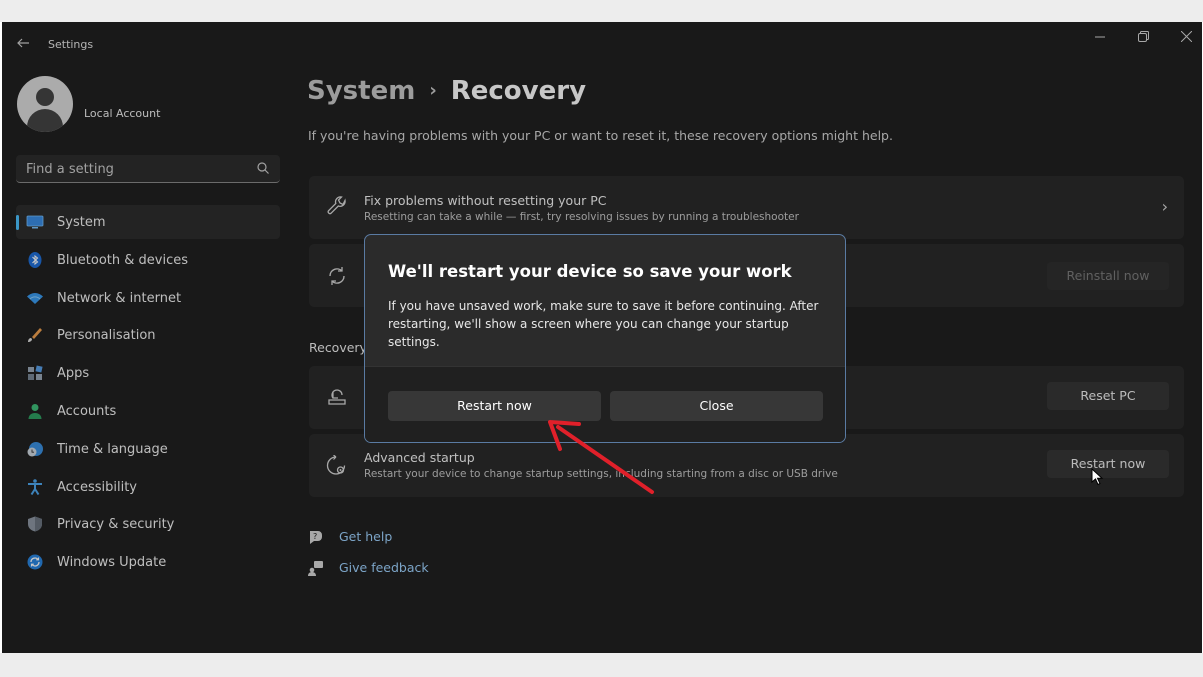 This screenshot has width=1203, height=677. I want to click on mouse-cursor-icon, so click(1097, 477).